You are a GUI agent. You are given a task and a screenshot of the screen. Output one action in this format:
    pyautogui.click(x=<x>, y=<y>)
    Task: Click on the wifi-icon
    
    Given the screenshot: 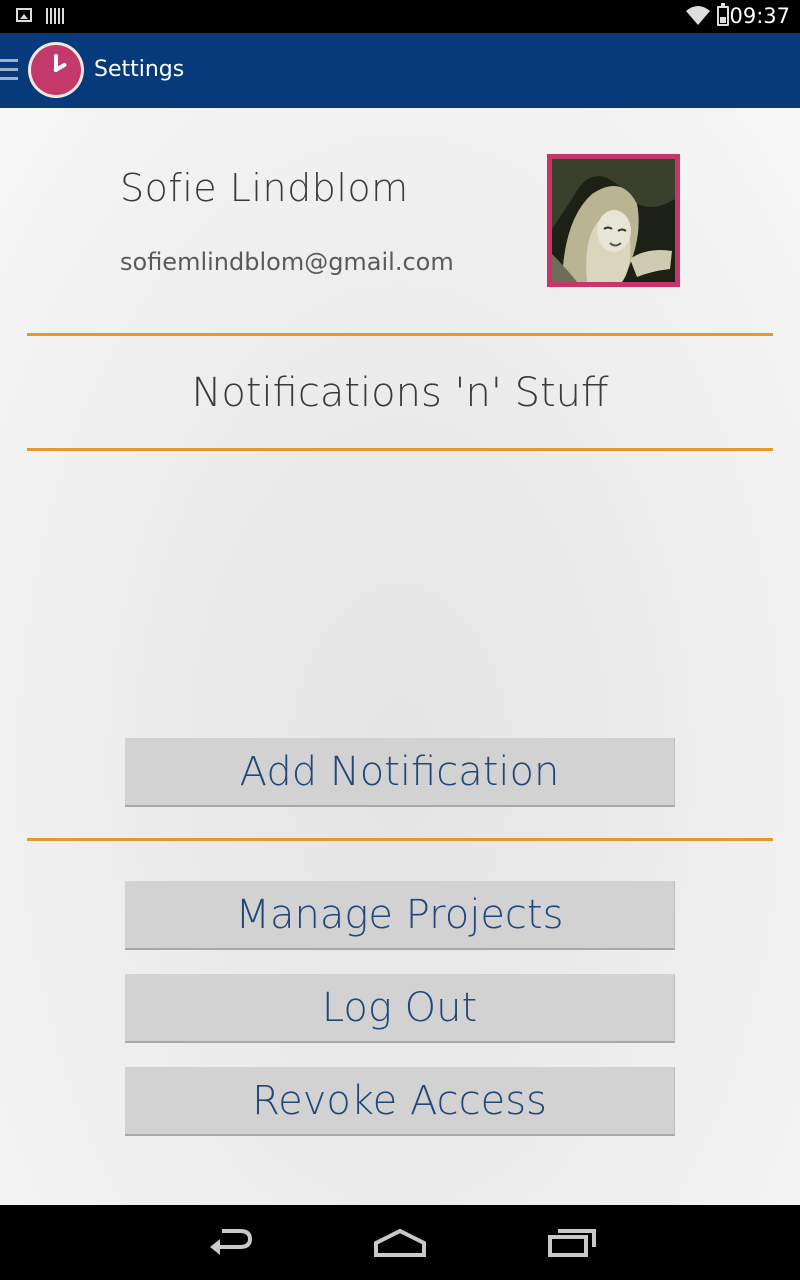 What is the action you would take?
    pyautogui.click(x=698, y=15)
    